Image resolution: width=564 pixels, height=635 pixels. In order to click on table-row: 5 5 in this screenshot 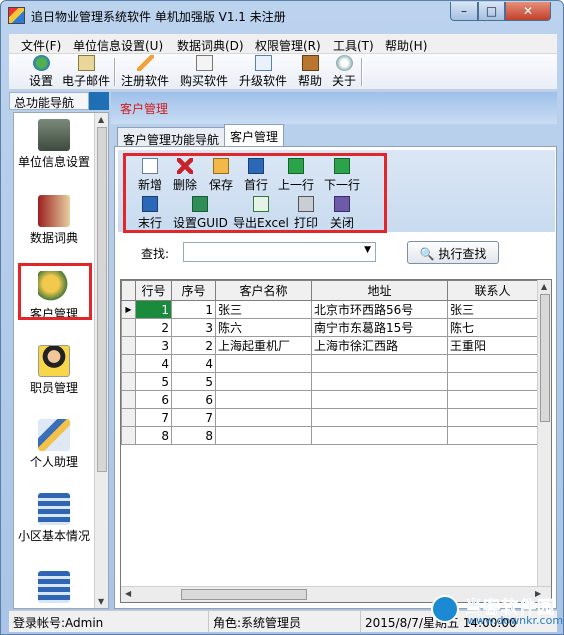, I will do `click(329, 381)`.